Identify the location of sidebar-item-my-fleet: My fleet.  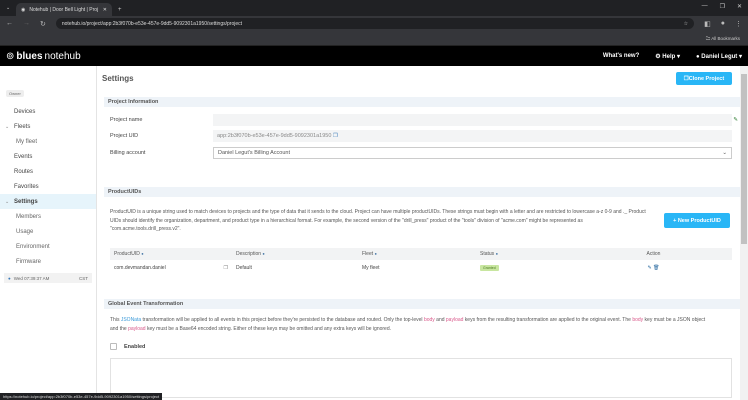
(48, 141).